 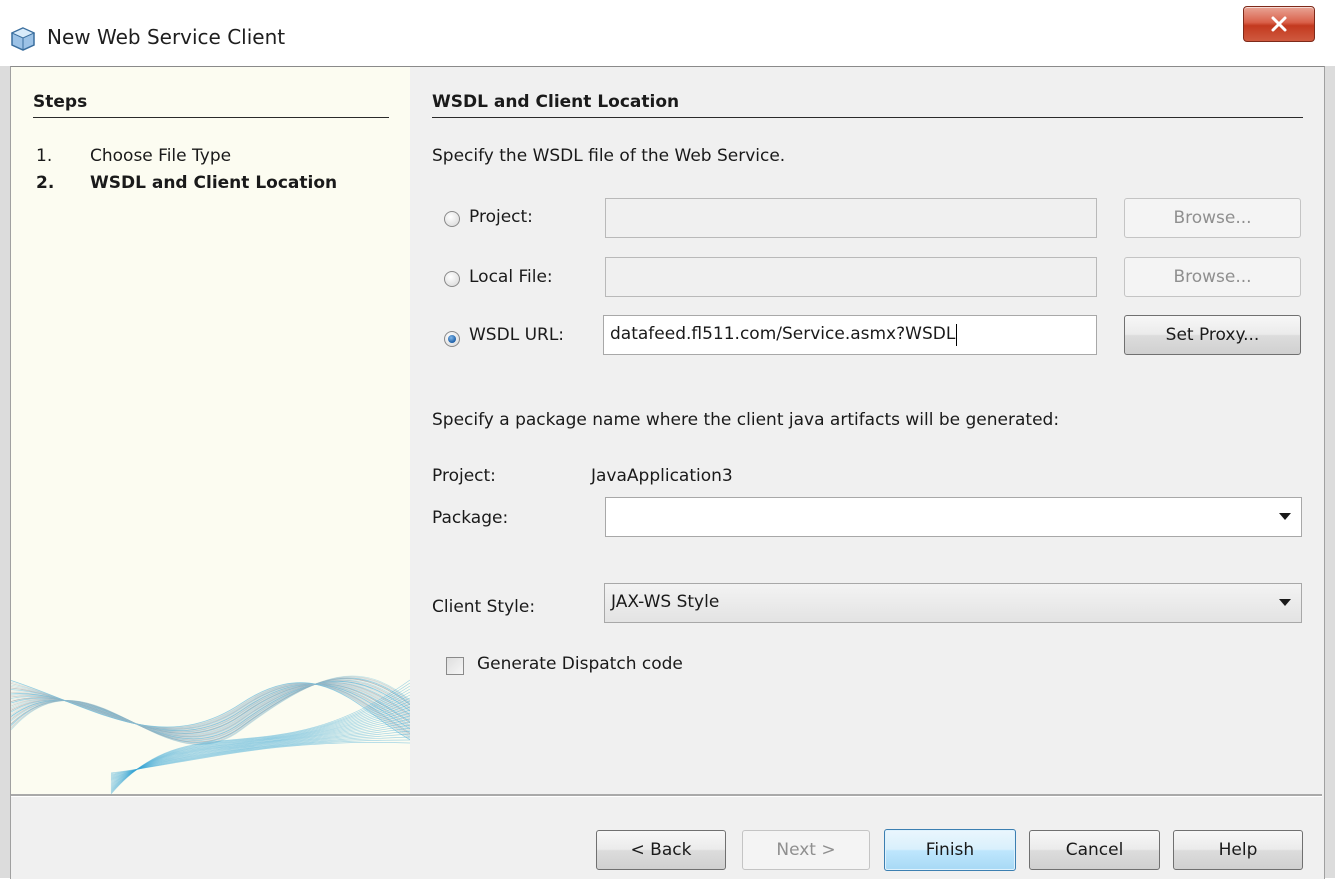 What do you see at coordinates (161, 156) in the screenshot?
I see `step-choose-file-type: Choose File Type` at bounding box center [161, 156].